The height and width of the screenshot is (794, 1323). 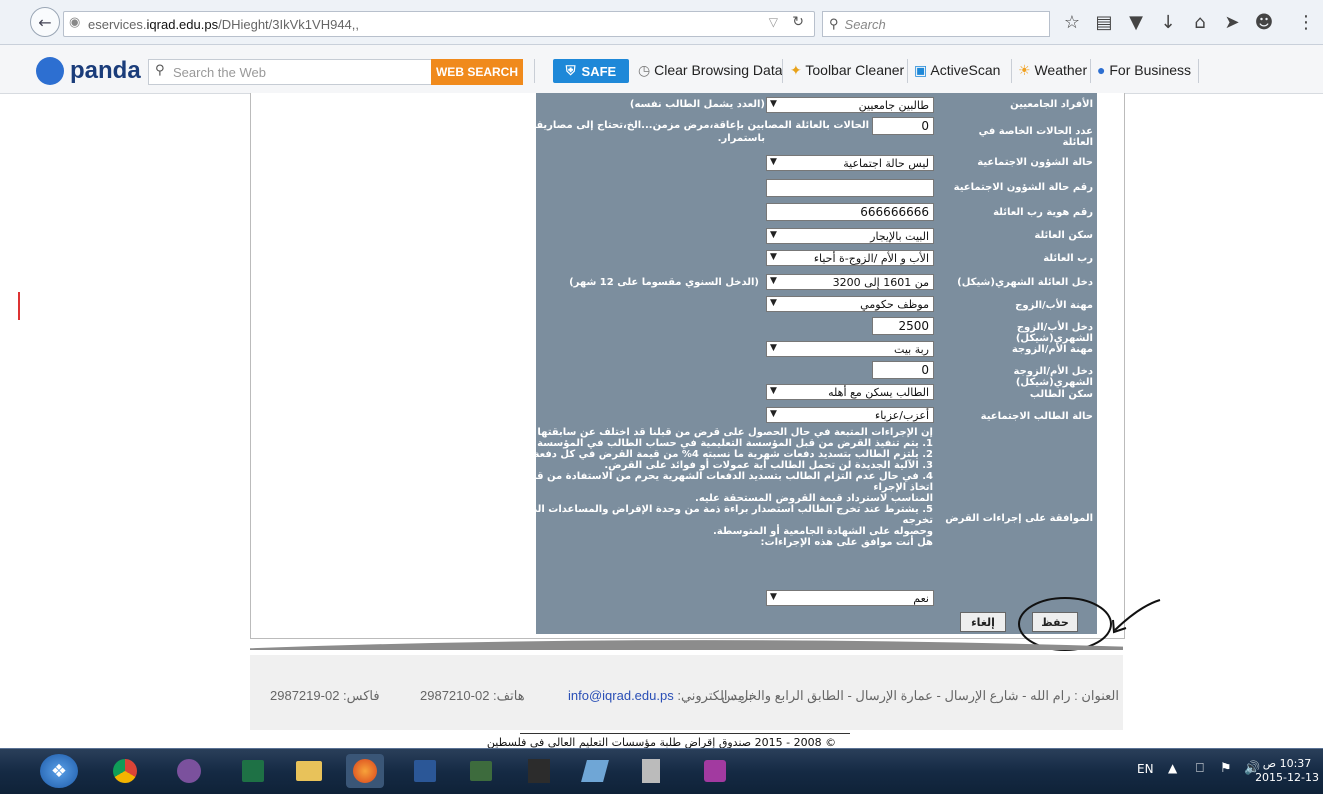 What do you see at coordinates (850, 188) in the screenshot?
I see `social-affairs-number-input` at bounding box center [850, 188].